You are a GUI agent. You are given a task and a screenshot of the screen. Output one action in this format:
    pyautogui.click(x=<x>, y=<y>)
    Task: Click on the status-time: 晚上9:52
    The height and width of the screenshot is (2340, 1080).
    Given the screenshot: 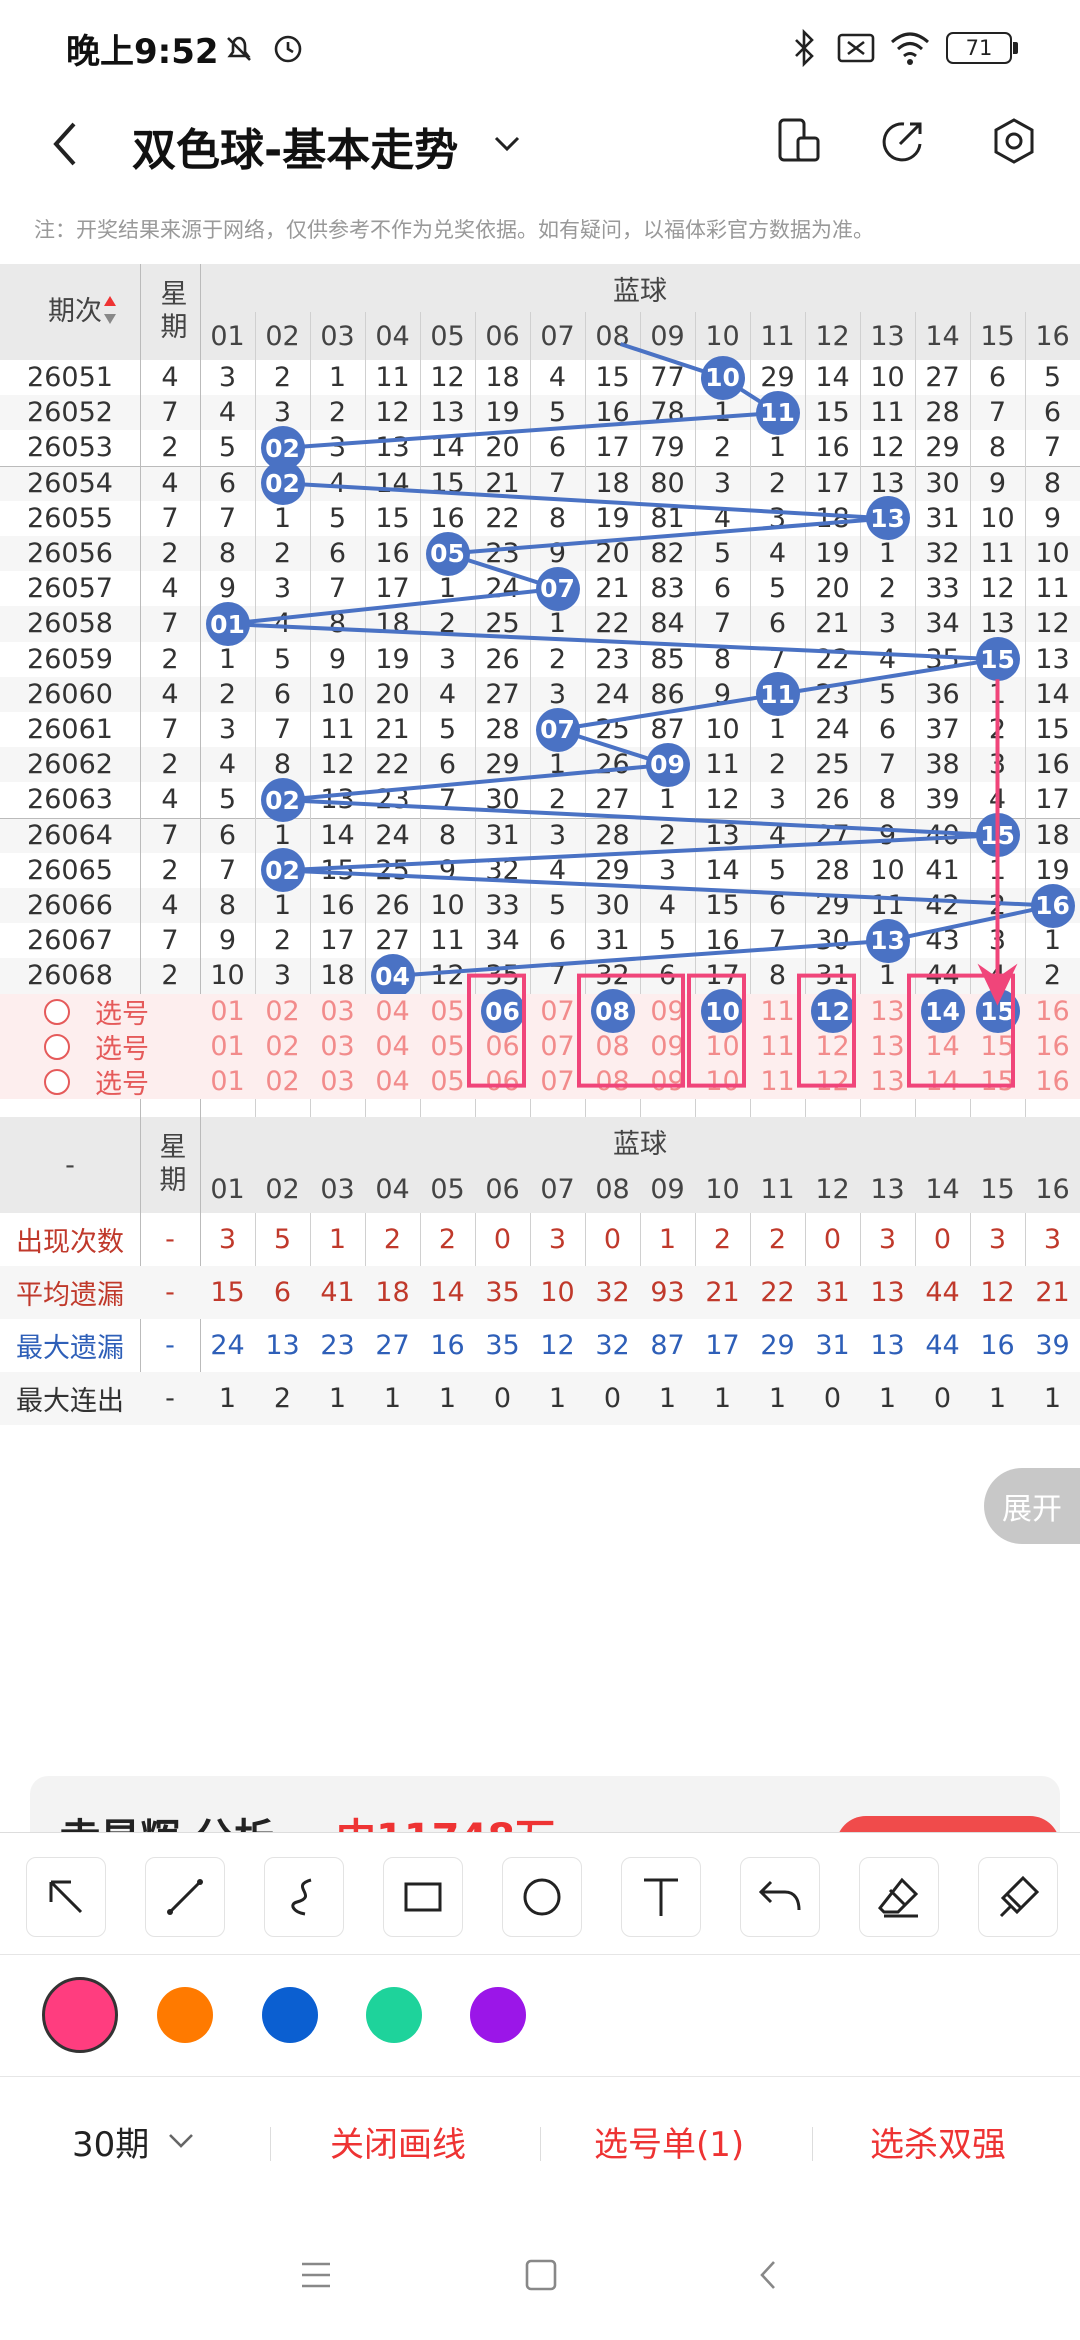 What is the action you would take?
    pyautogui.click(x=142, y=52)
    